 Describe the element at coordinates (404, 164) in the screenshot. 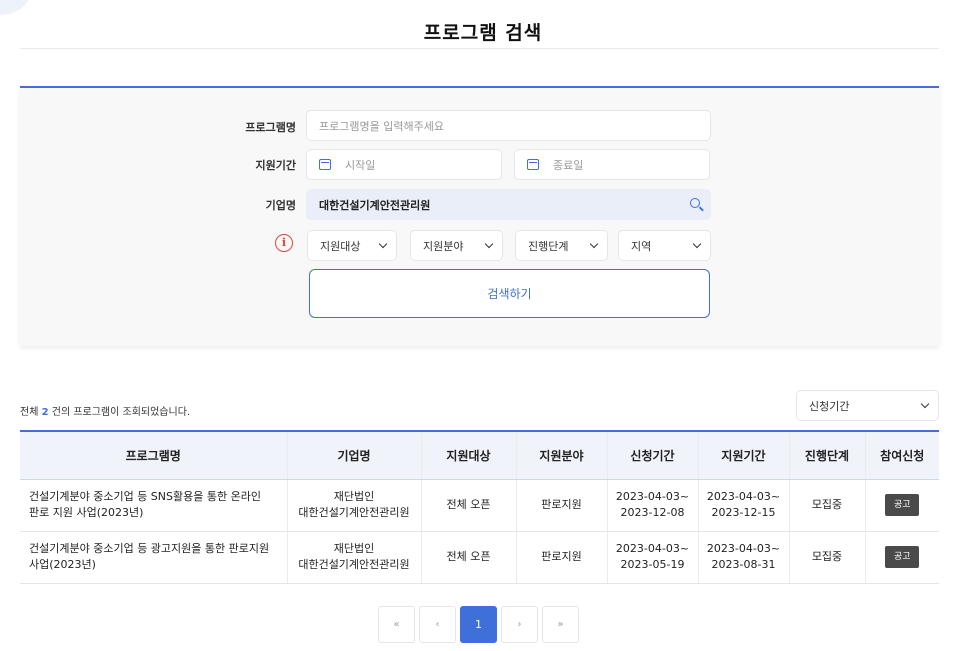

I see `start-date-input: 시작일` at that location.